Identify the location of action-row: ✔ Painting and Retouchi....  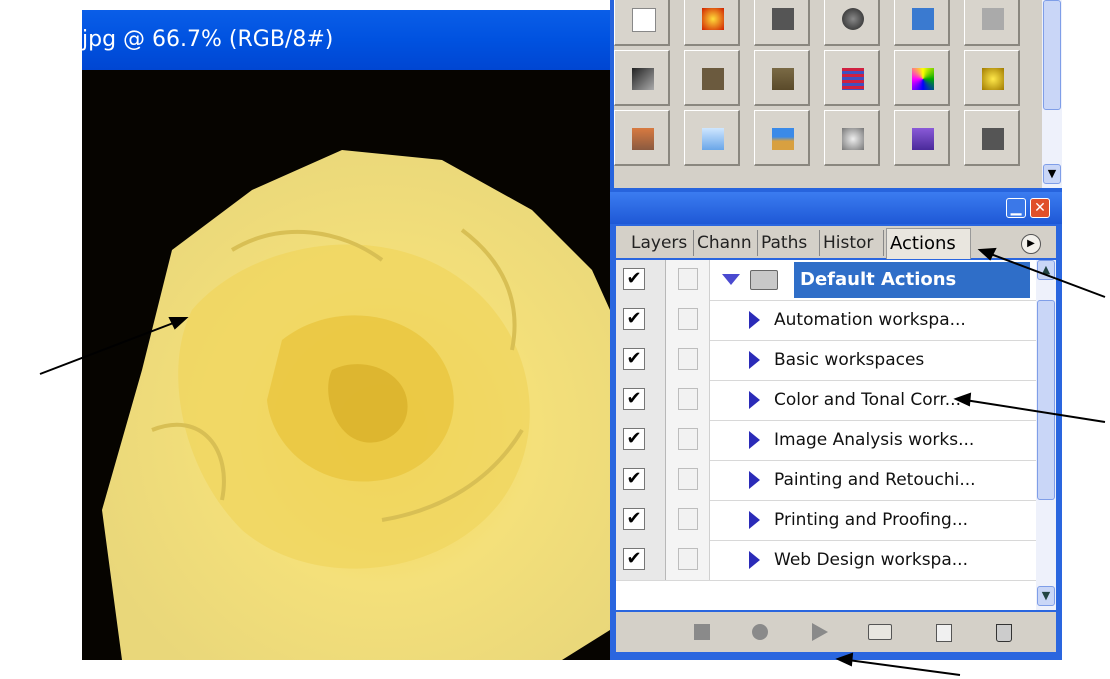
(826, 480).